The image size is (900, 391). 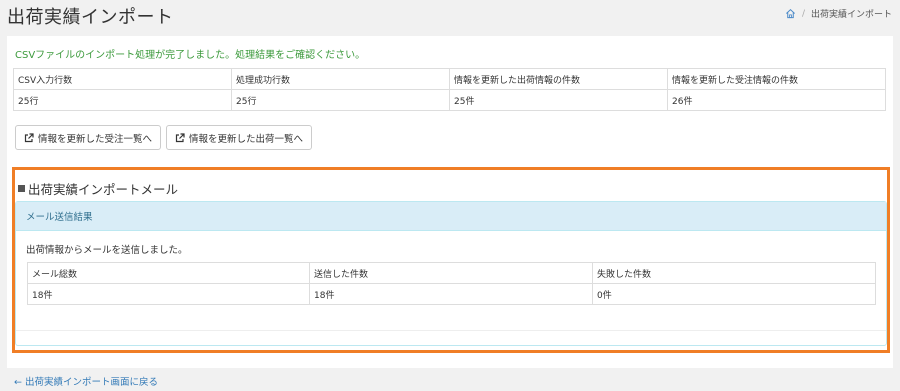 I want to click on success-message: CSVファイルのインポート処理が完了しました。処理結果をご確認ください。, so click(x=190, y=55).